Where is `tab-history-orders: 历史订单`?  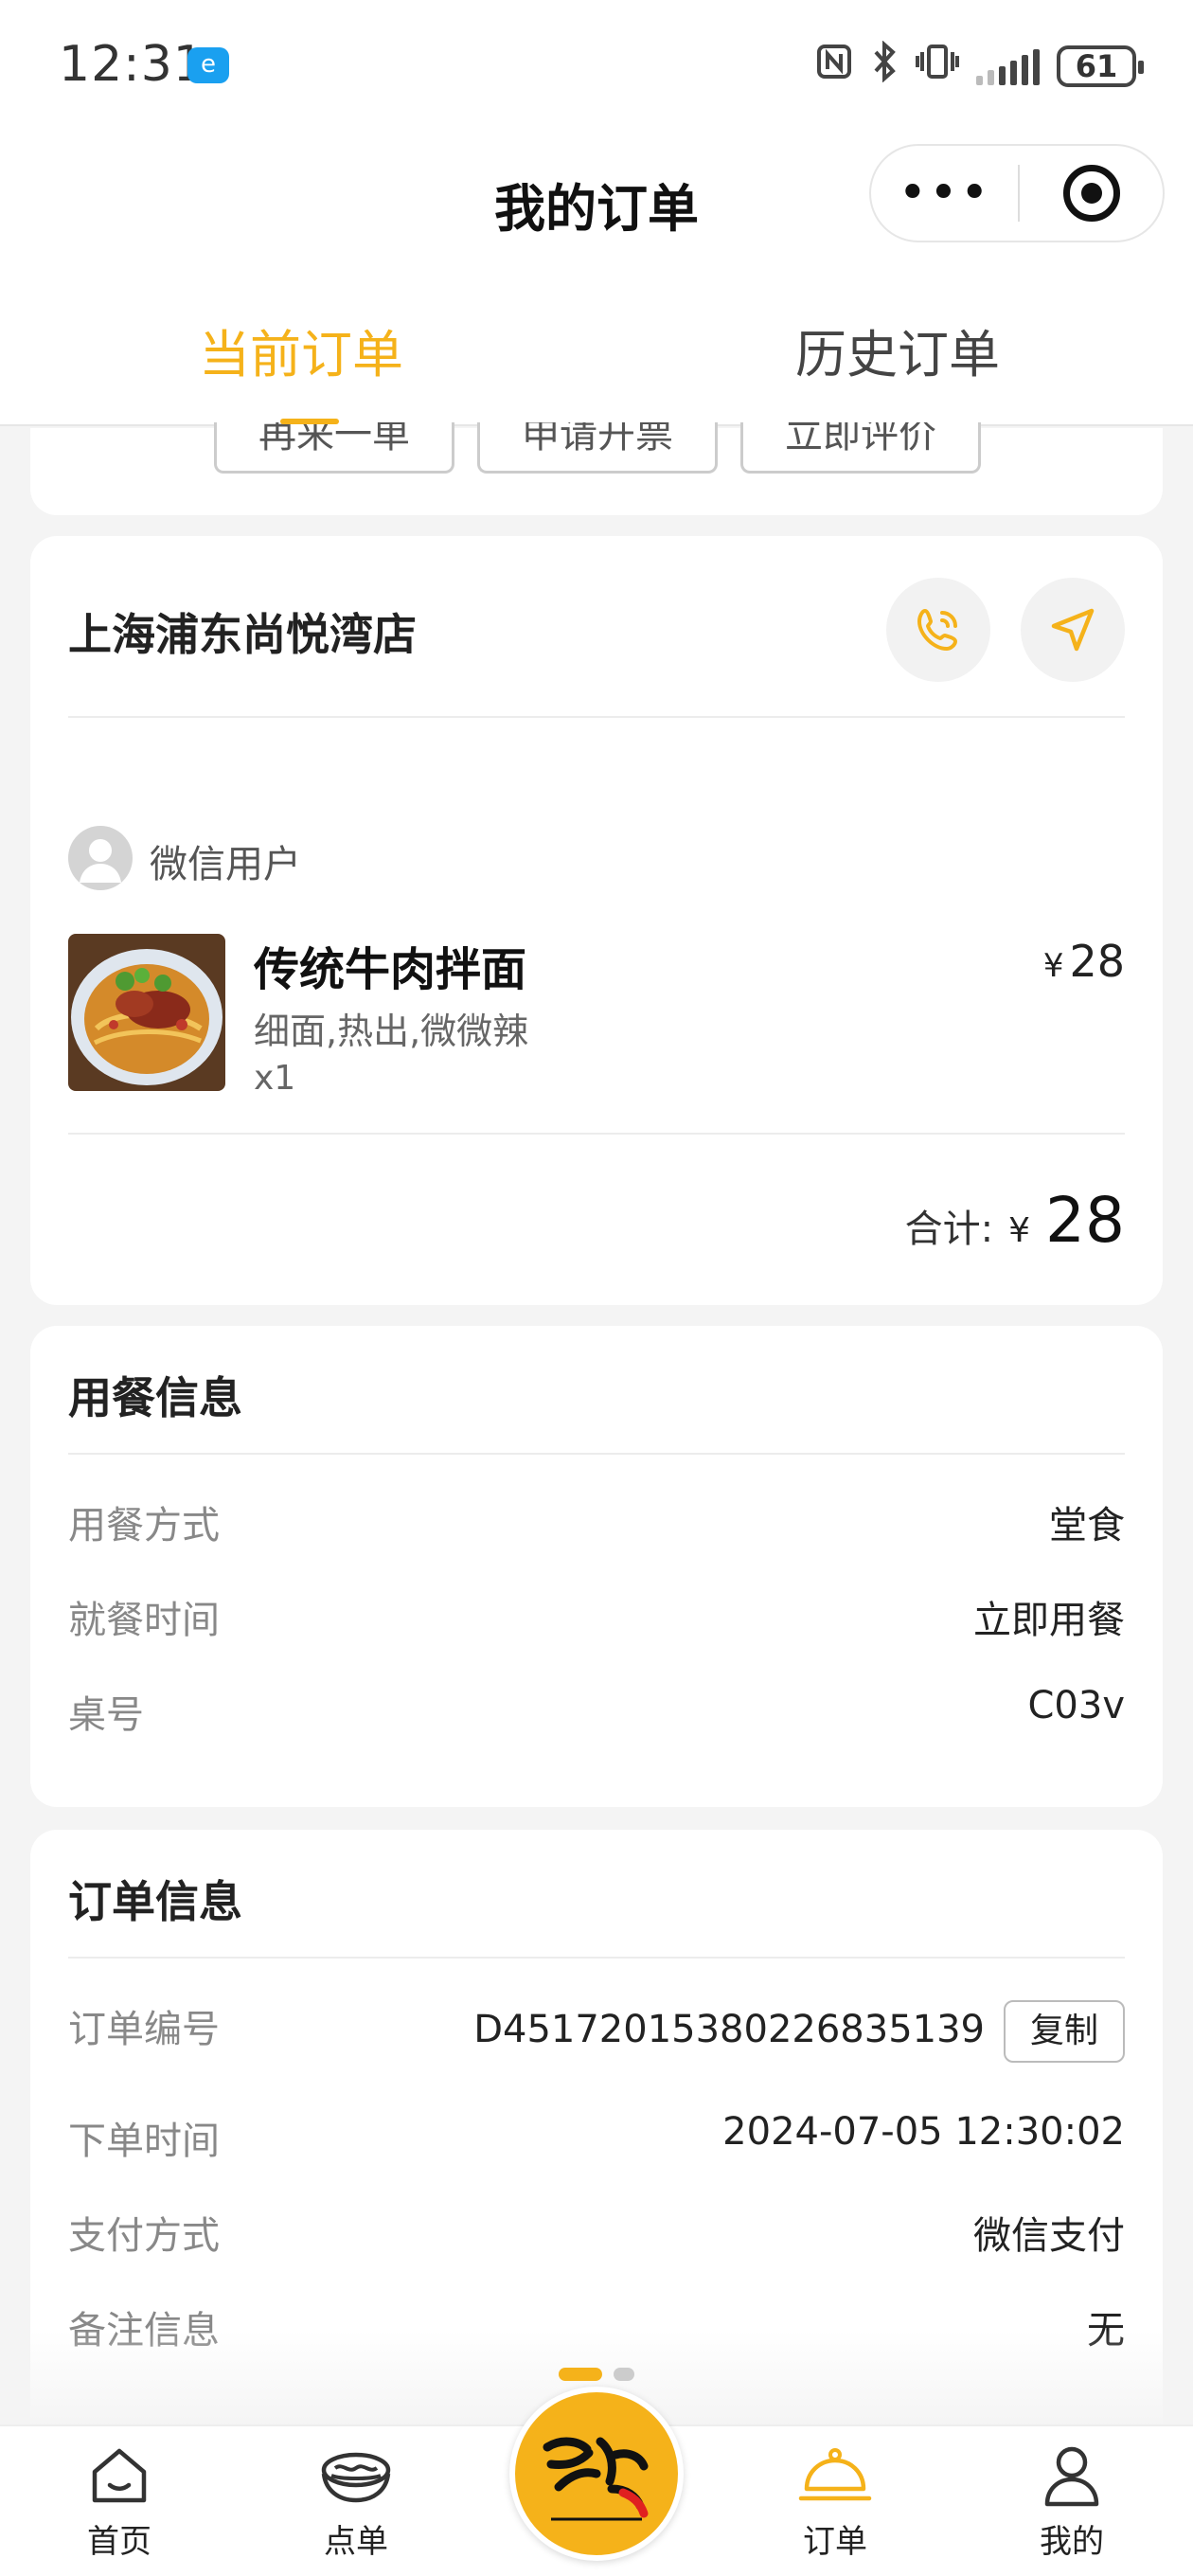
tab-history-orders: 历史订单 is located at coordinates (897, 350).